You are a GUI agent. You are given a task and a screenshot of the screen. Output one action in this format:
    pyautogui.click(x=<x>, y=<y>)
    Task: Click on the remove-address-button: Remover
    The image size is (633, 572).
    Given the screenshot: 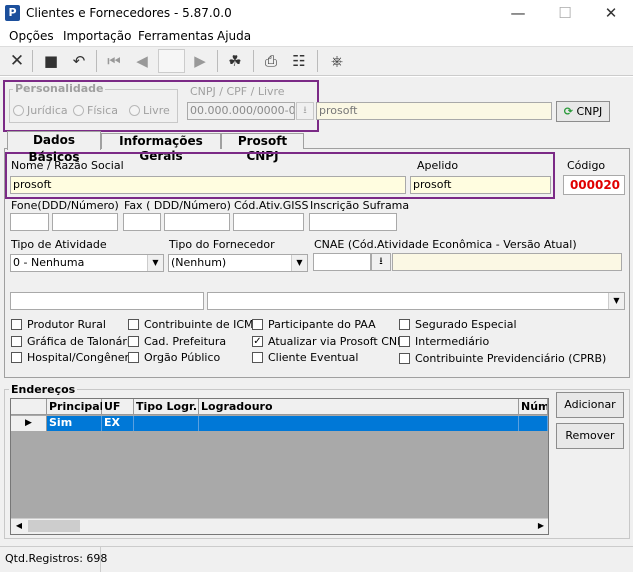 What is the action you would take?
    pyautogui.click(x=590, y=436)
    